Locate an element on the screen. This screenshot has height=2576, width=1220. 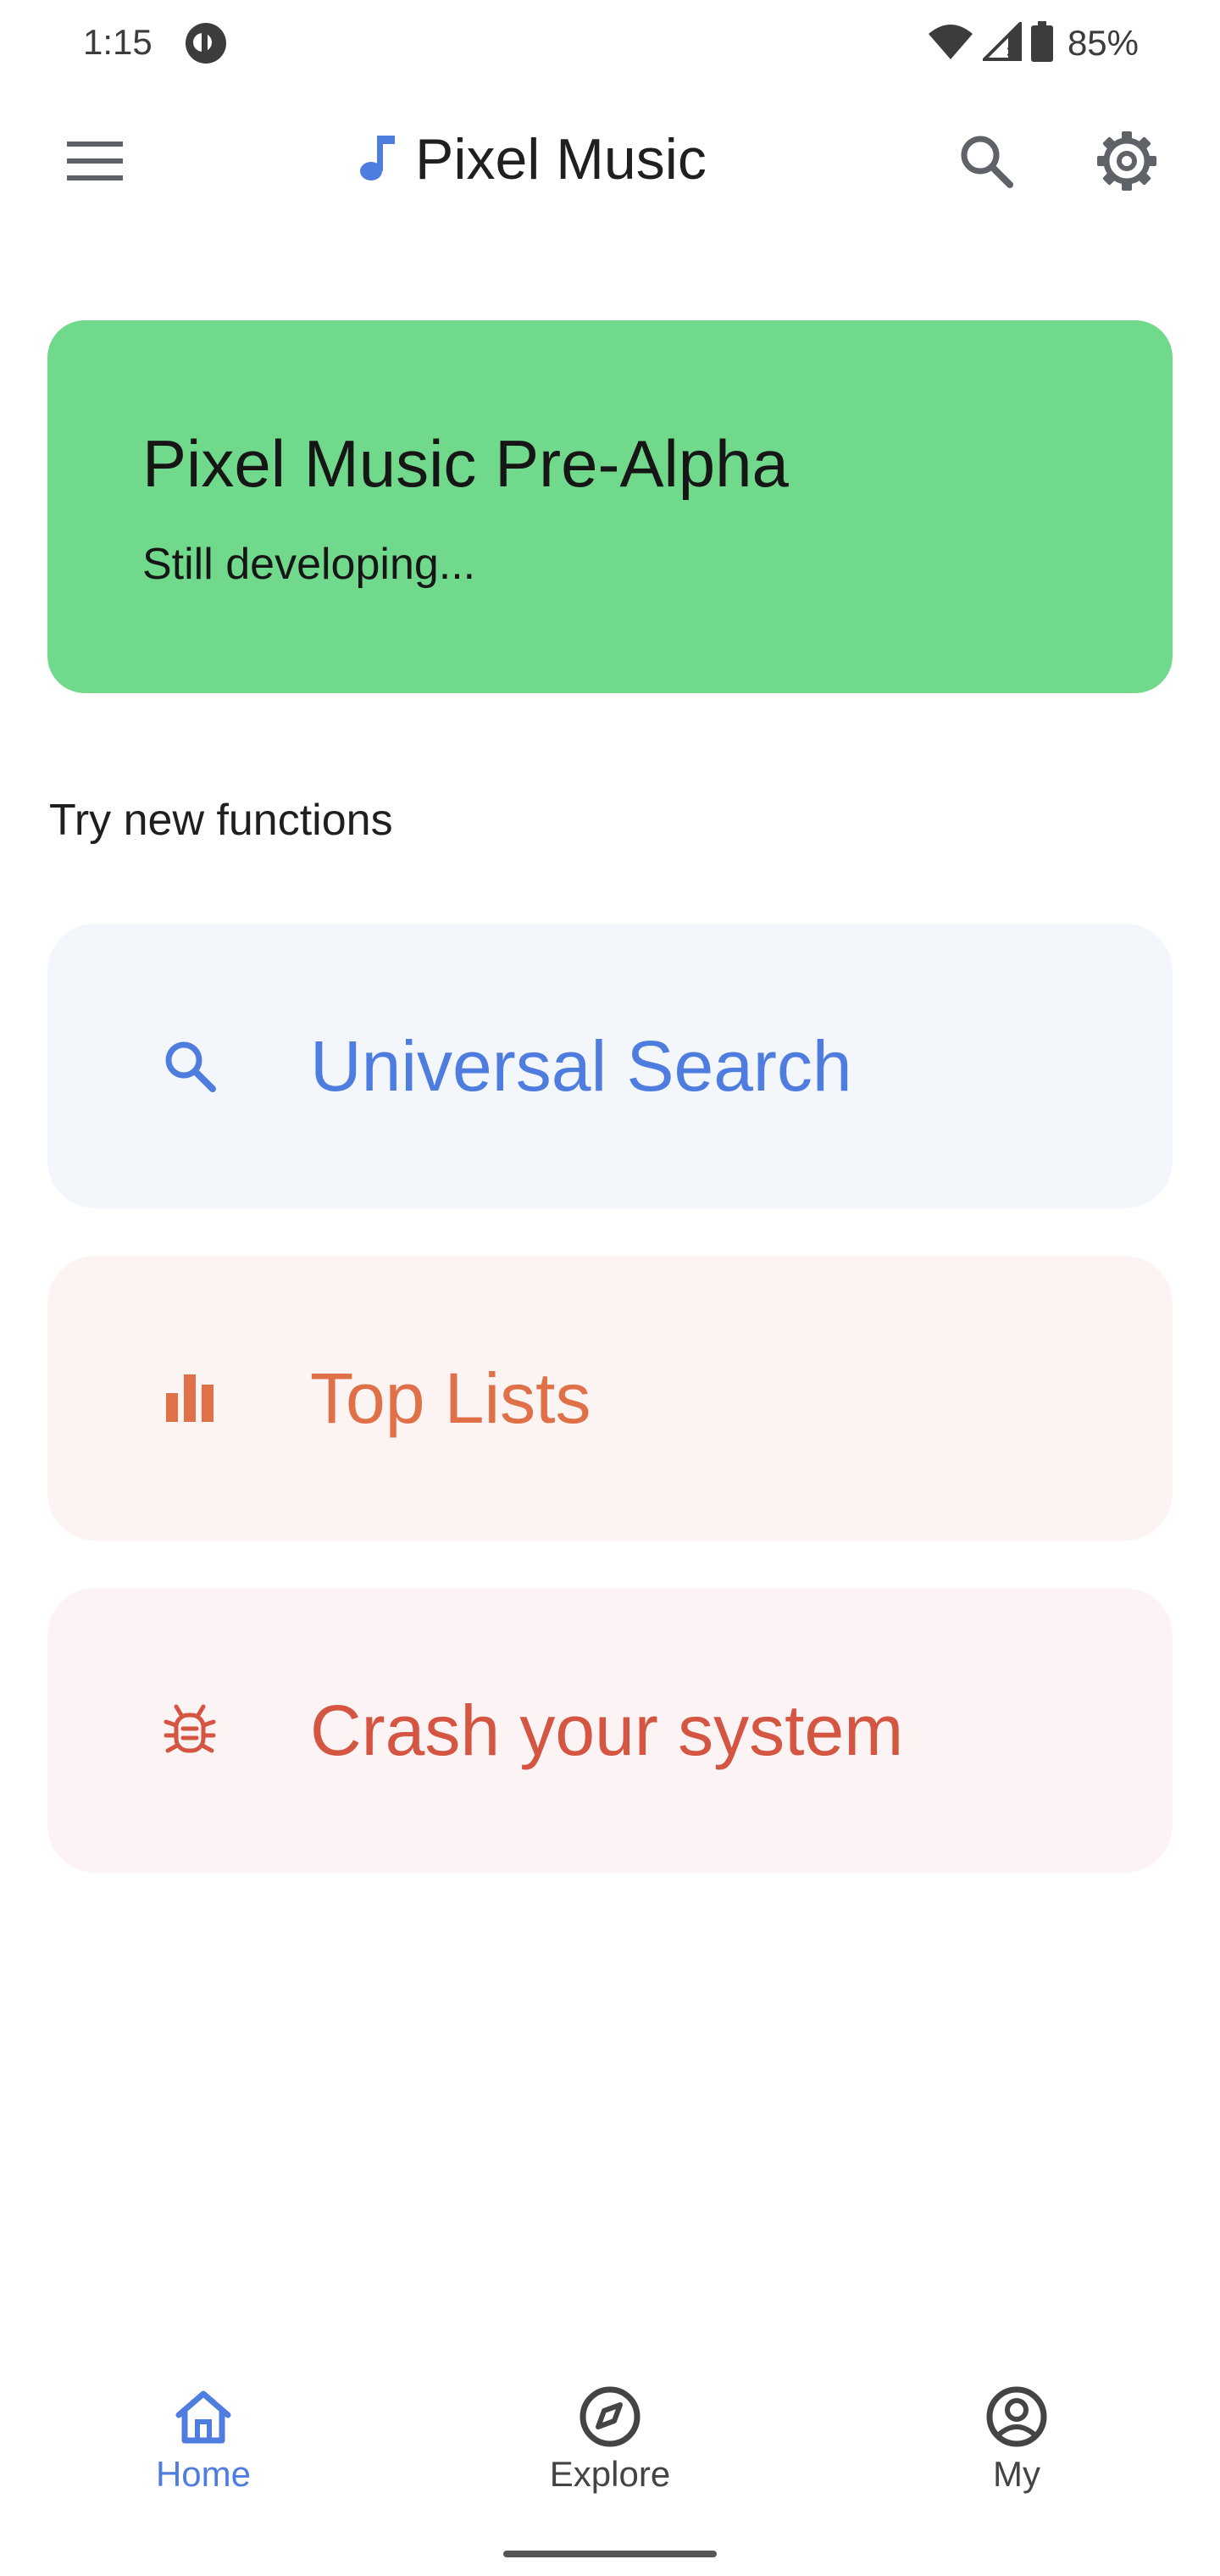
battery-icon is located at coordinates (1042, 43).